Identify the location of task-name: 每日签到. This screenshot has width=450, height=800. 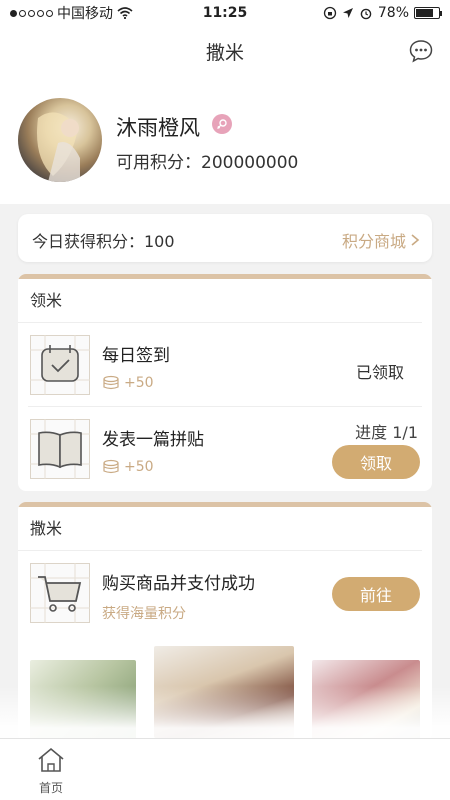
(136, 356).